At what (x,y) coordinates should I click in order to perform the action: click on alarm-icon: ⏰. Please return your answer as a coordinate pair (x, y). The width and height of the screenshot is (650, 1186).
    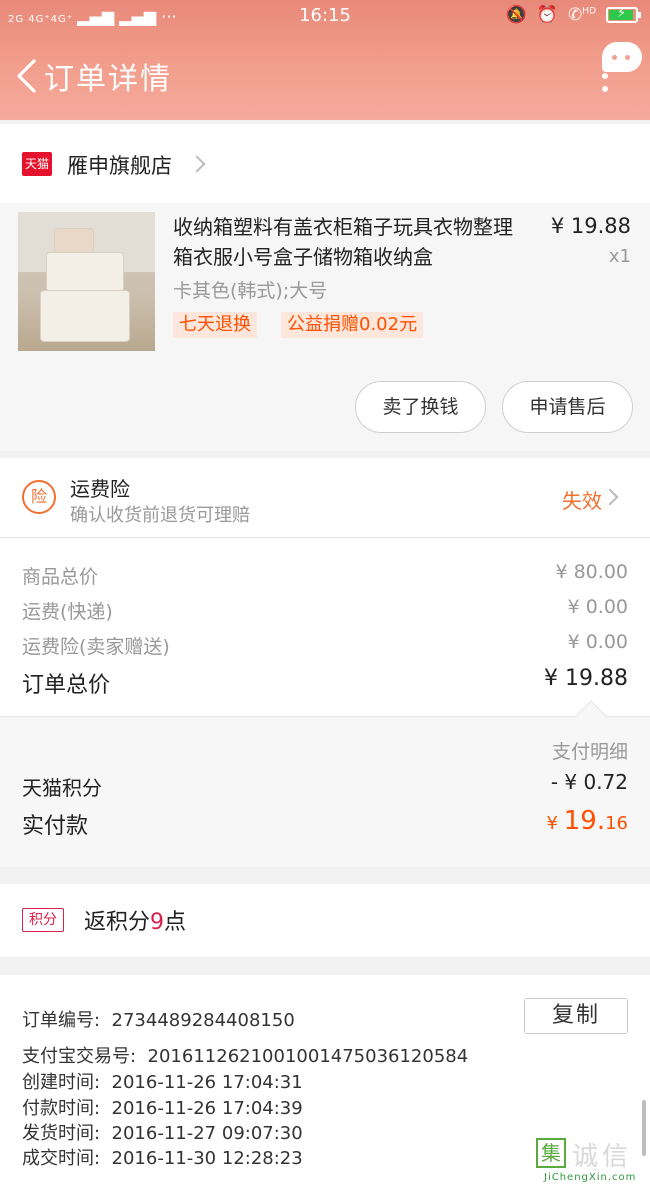
    Looking at the image, I should click on (547, 15).